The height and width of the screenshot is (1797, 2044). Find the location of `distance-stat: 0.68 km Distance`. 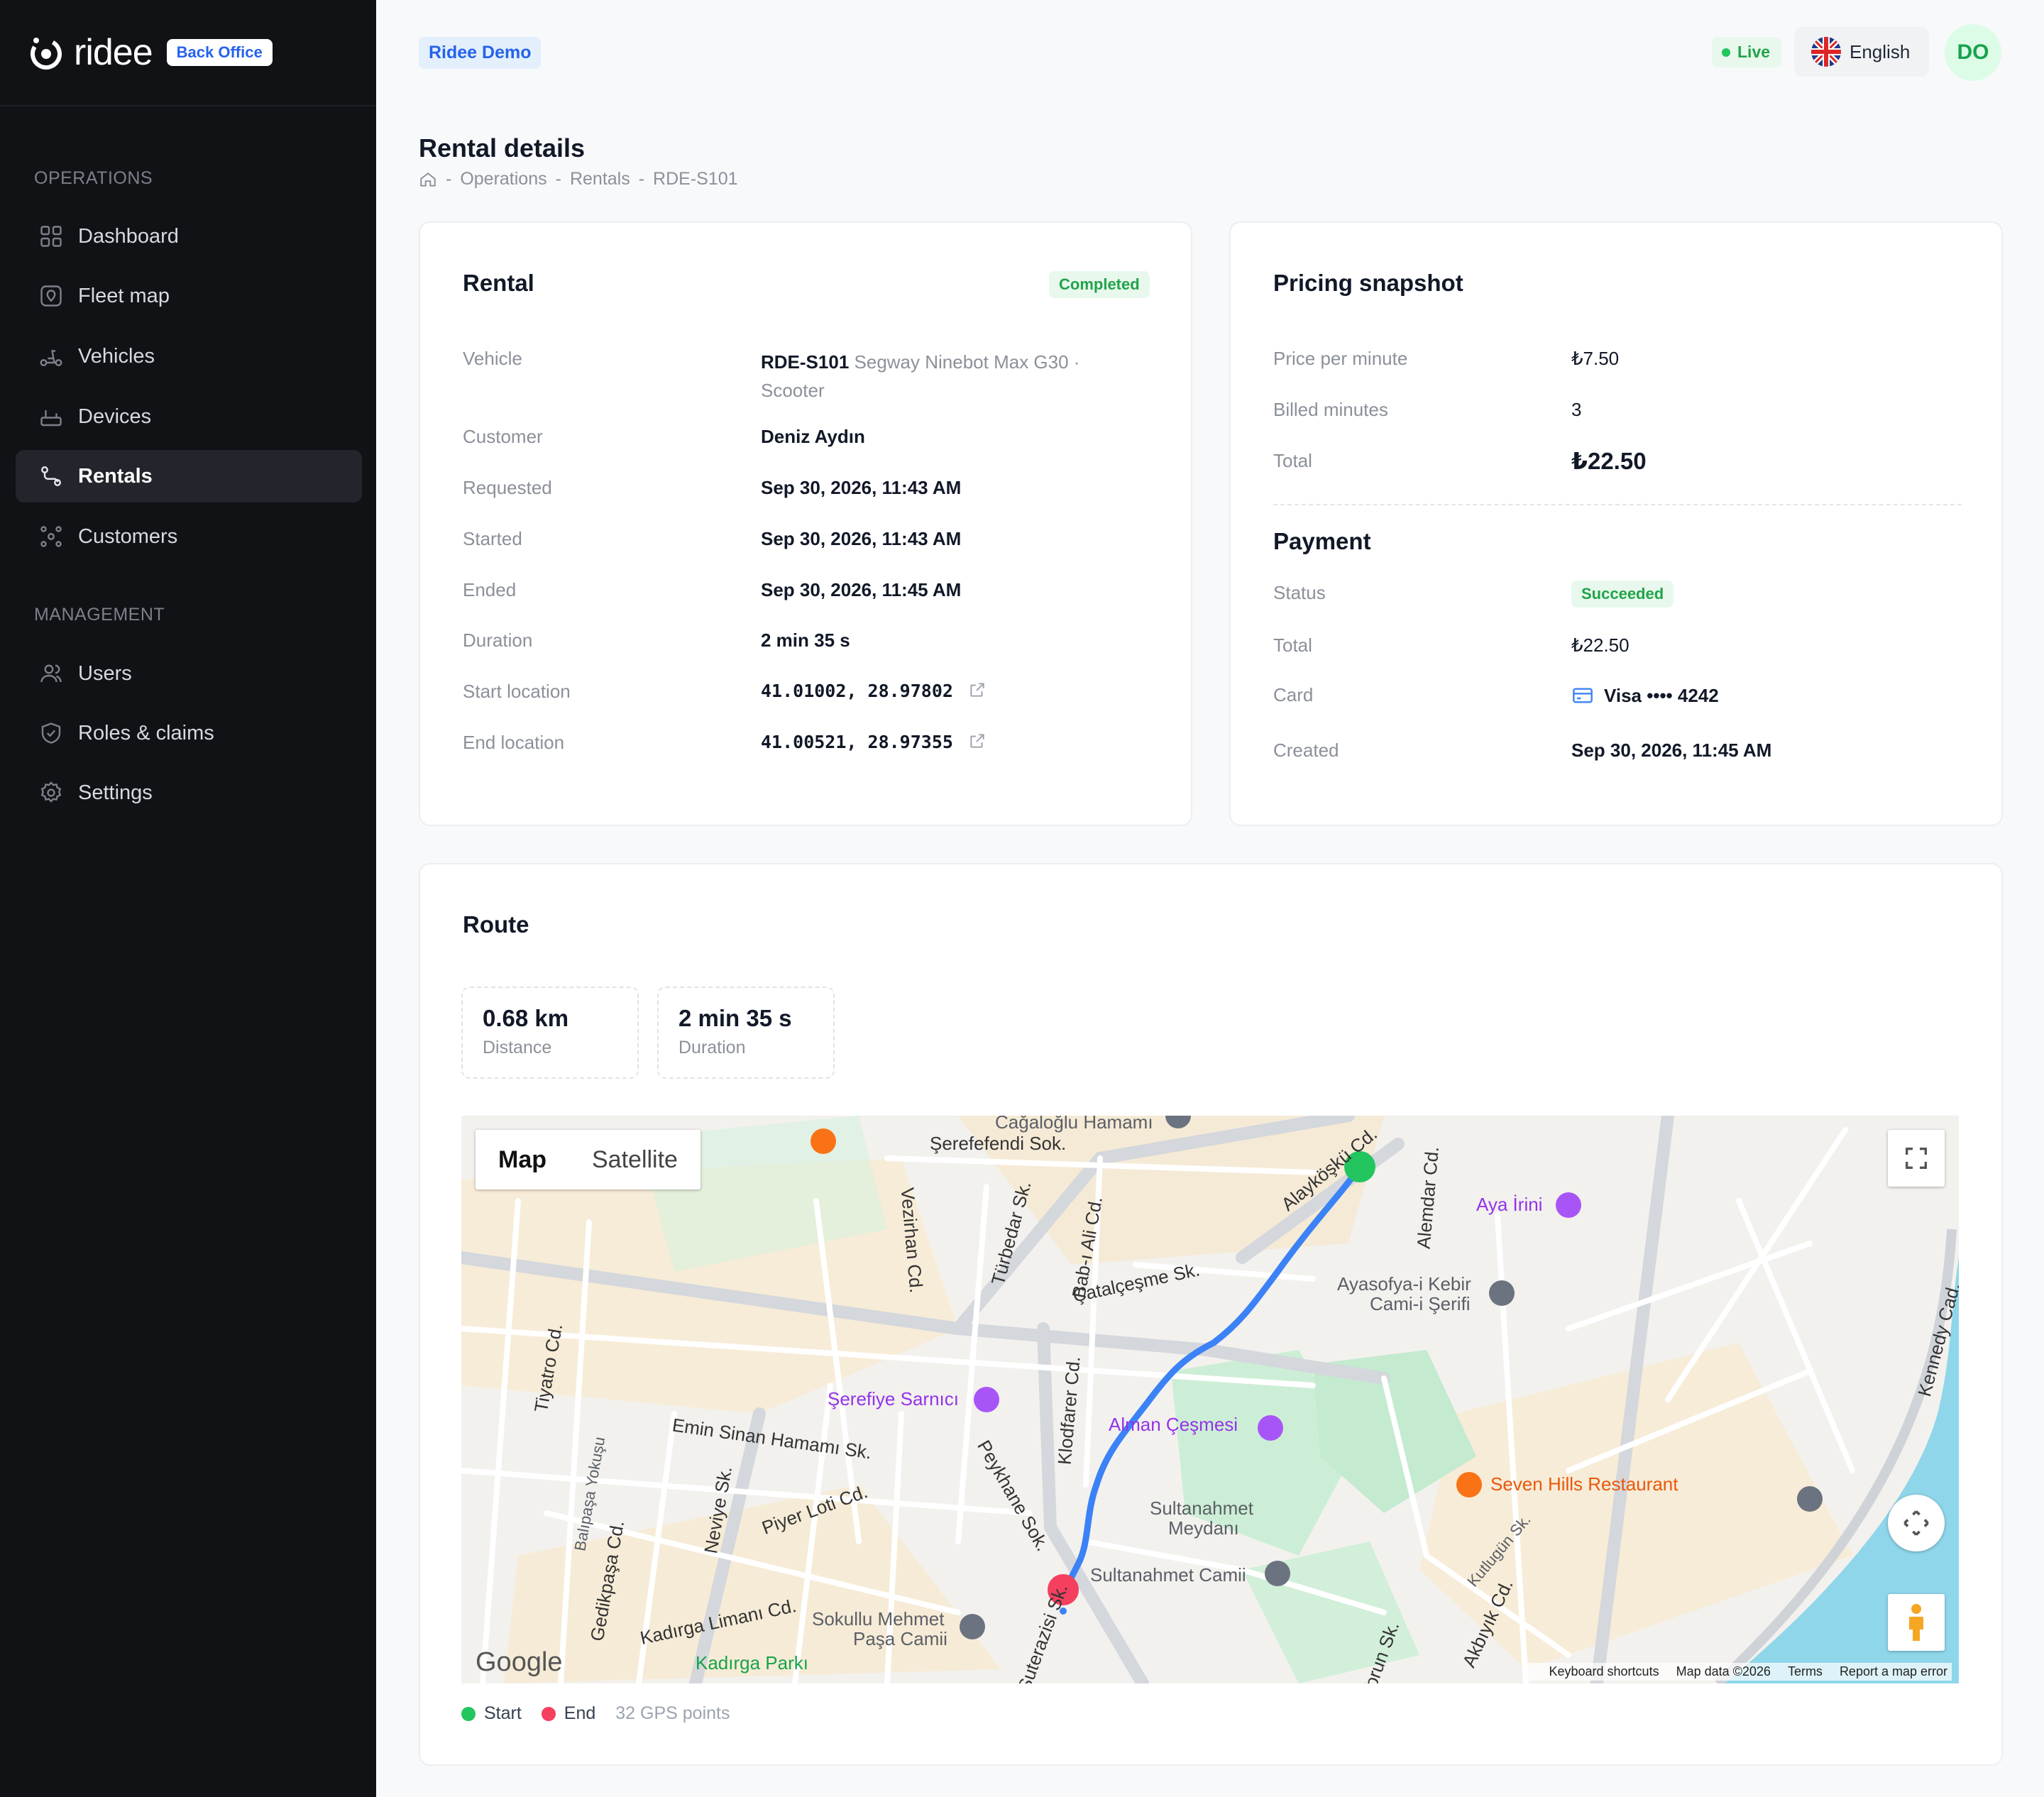

distance-stat: 0.68 km Distance is located at coordinates (550, 1033).